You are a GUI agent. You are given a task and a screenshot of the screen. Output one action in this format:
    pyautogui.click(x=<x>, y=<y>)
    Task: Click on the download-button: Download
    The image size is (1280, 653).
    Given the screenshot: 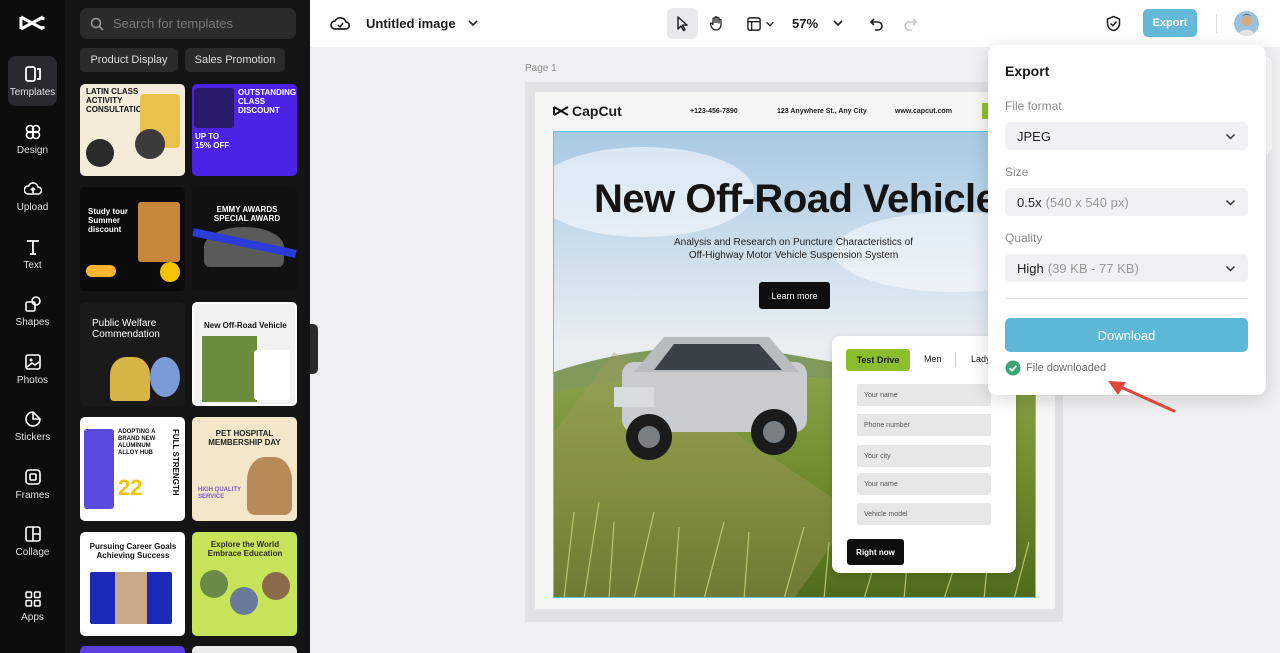 What is the action you would take?
    pyautogui.click(x=1126, y=335)
    